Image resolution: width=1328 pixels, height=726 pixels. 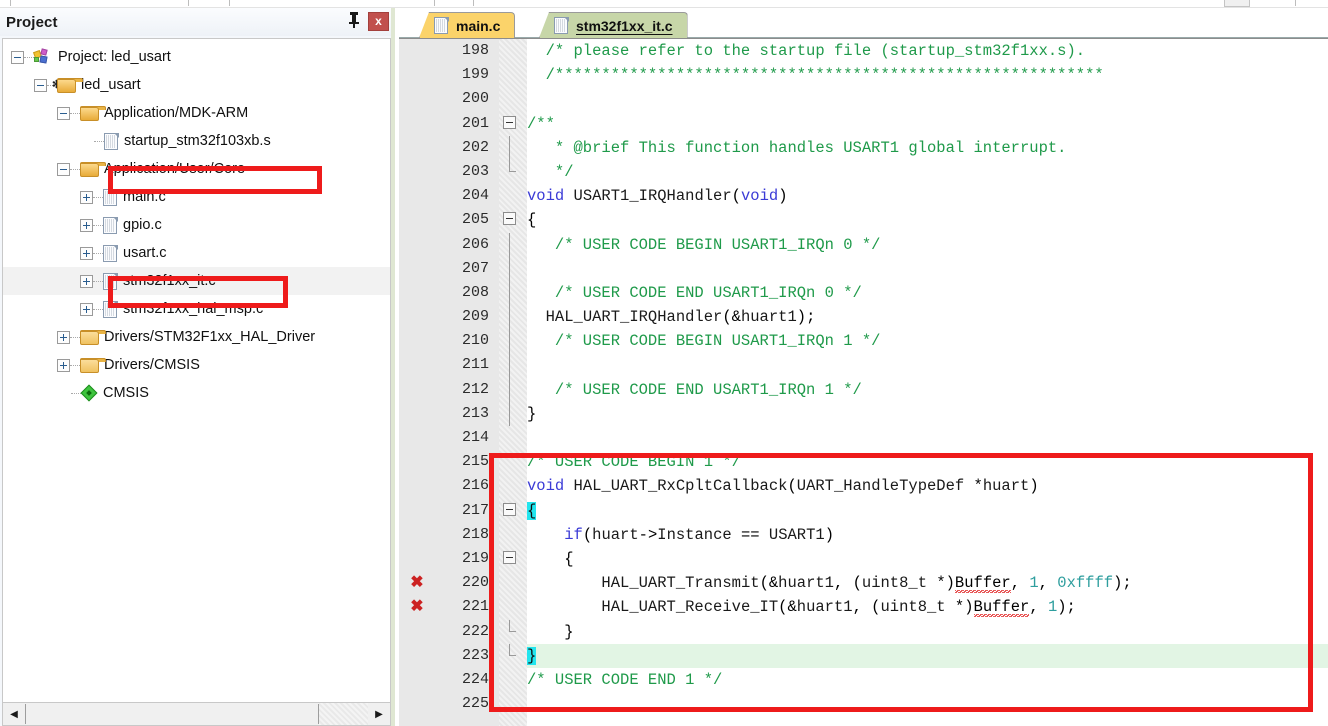 What do you see at coordinates (863, 124) in the screenshot?
I see `code-line: 201 /**` at bounding box center [863, 124].